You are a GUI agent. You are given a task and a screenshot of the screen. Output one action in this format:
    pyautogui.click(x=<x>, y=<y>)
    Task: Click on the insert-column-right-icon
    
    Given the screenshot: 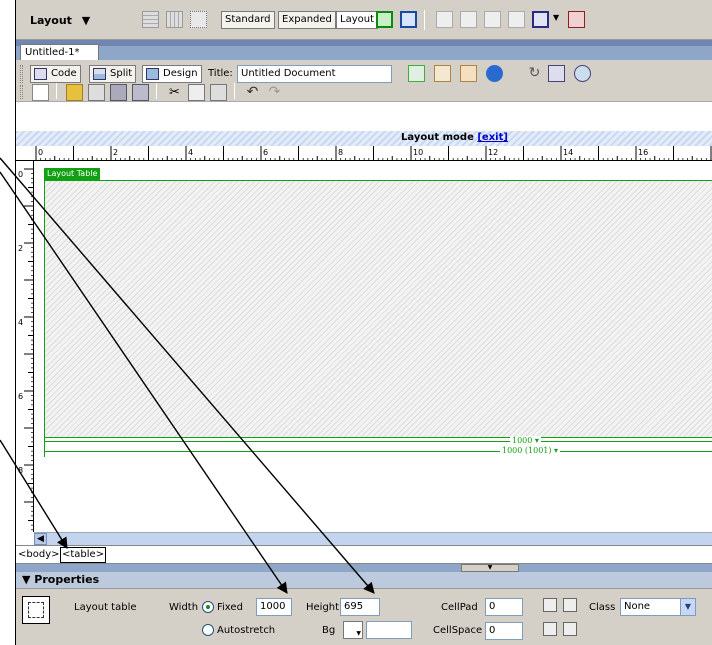 What is the action you would take?
    pyautogui.click(x=516, y=19)
    